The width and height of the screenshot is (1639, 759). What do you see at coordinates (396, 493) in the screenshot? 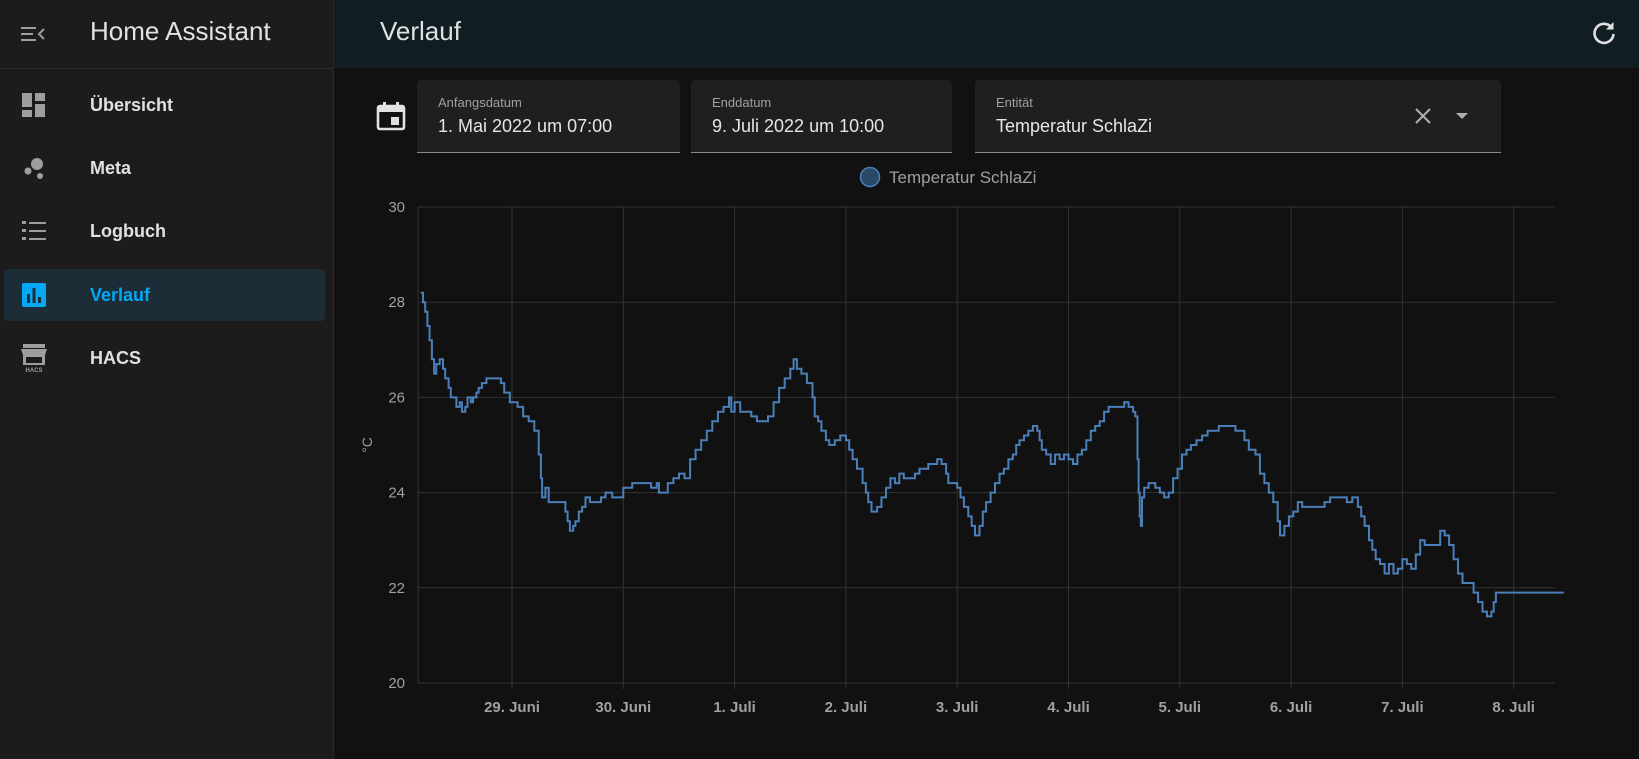
I see `y-tick-label: 24` at bounding box center [396, 493].